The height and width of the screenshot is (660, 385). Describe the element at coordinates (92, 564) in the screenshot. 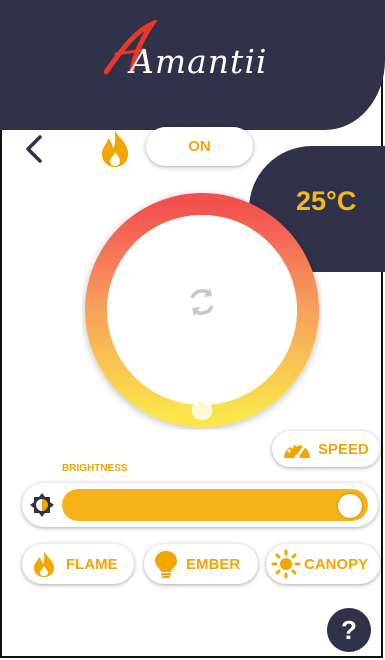

I see `flame-mode-label: FLAME` at that location.